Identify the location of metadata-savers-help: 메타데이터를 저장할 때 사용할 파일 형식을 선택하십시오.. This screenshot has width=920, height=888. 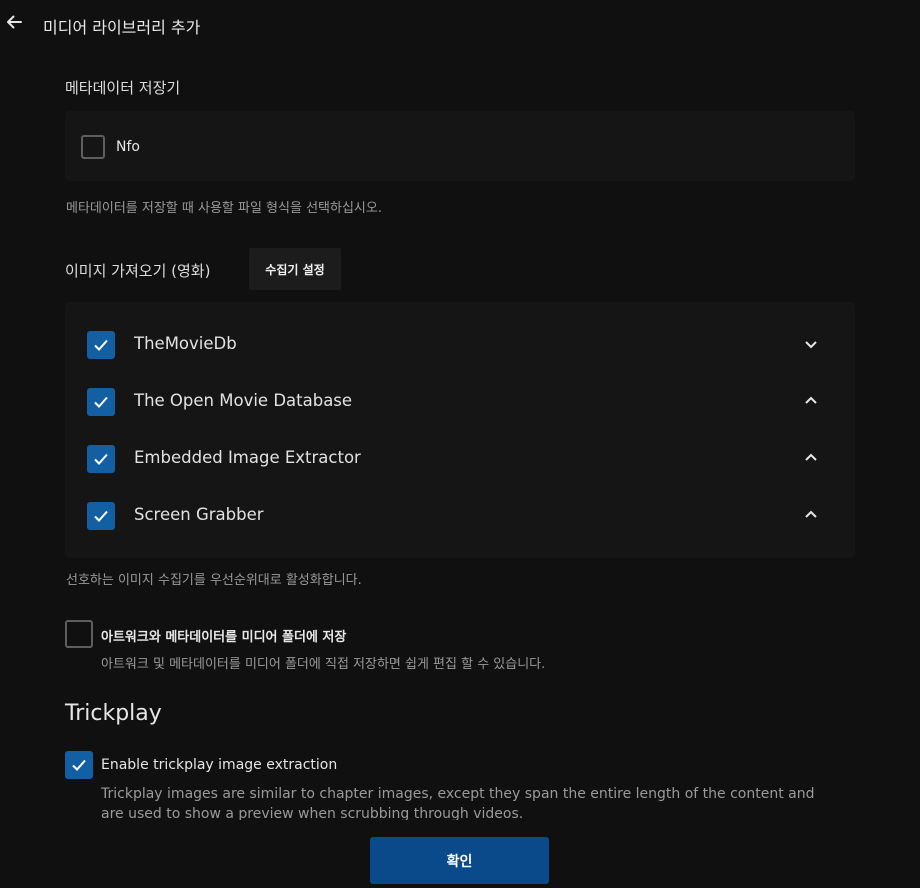
(224, 208).